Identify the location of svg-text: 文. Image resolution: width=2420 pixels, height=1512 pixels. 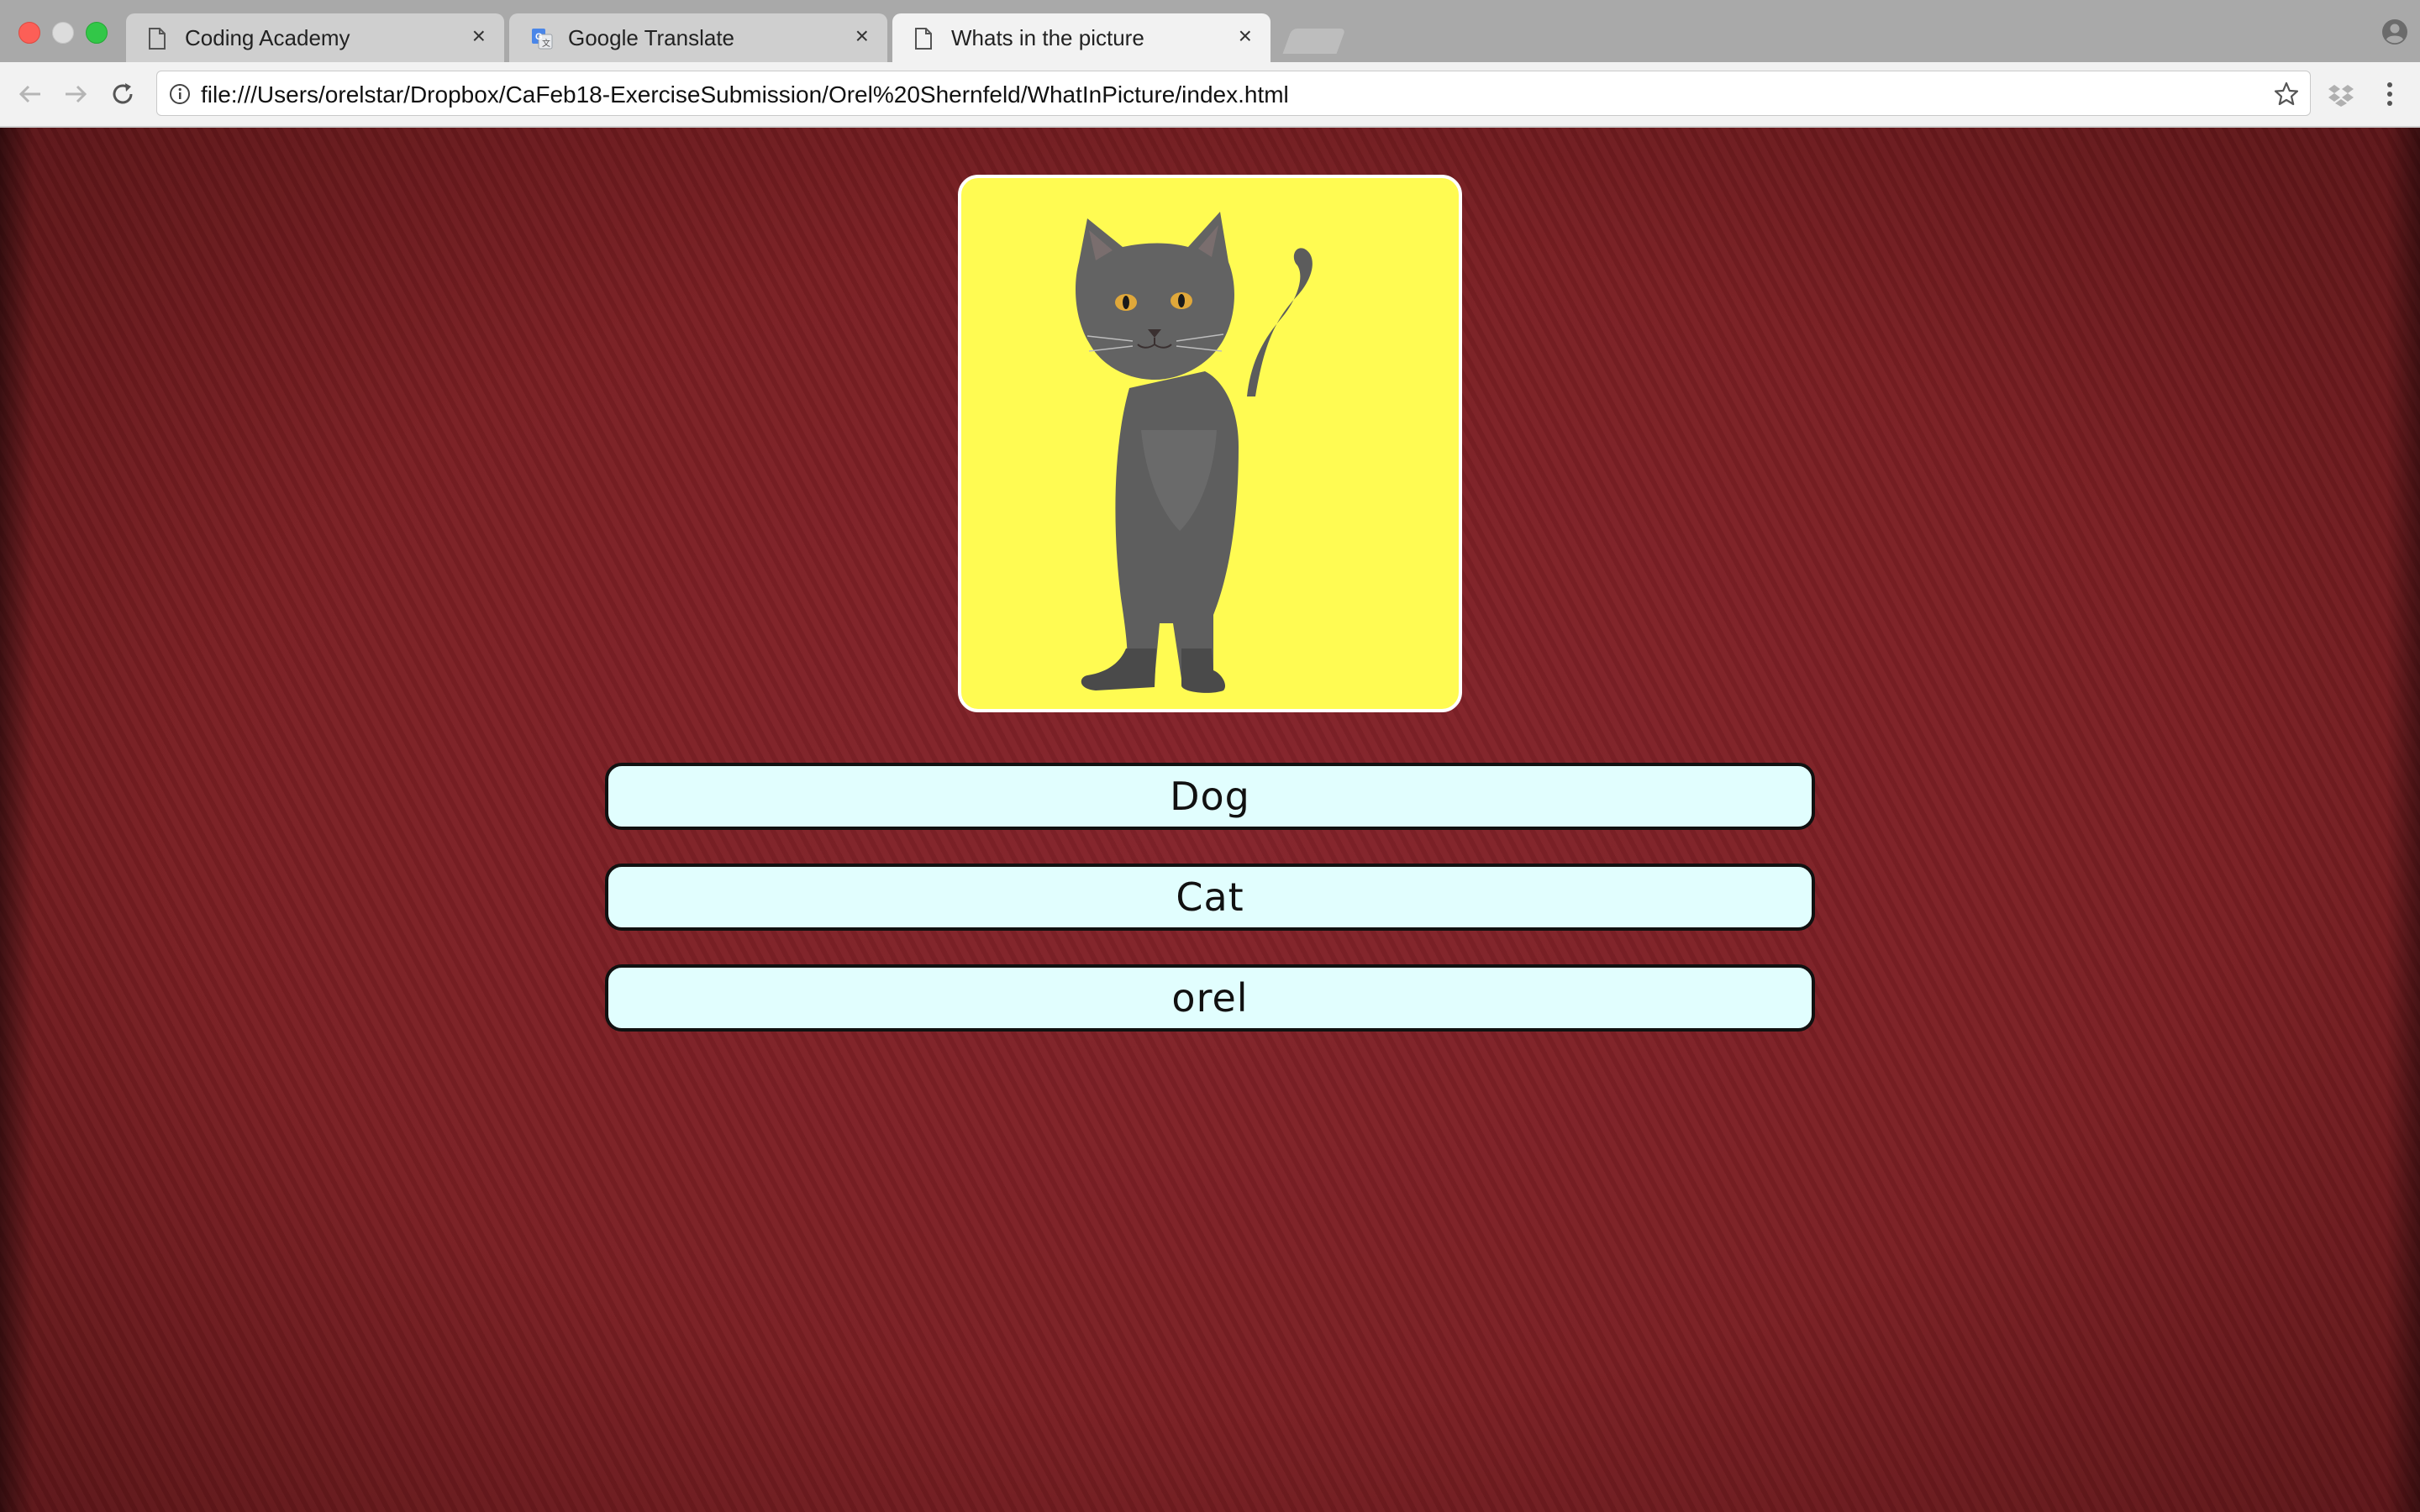
(546, 43).